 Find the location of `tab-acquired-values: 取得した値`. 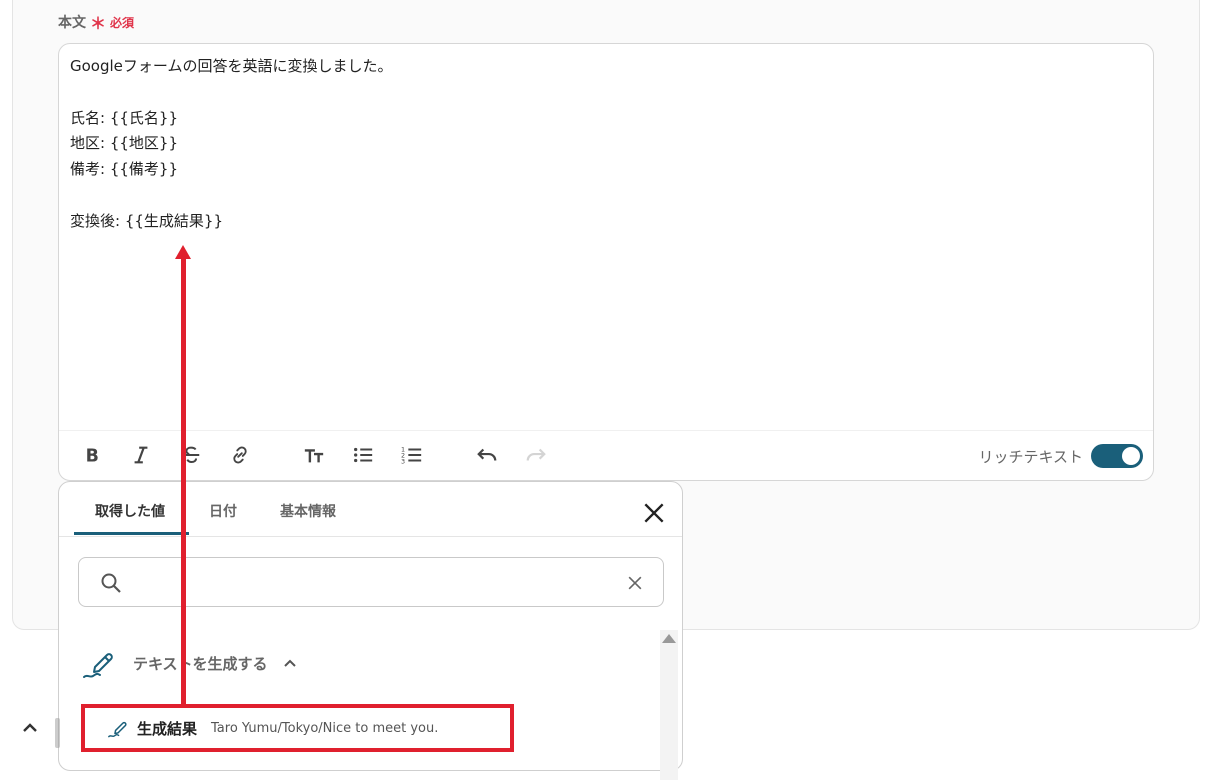

tab-acquired-values: 取得した値 is located at coordinates (130, 511).